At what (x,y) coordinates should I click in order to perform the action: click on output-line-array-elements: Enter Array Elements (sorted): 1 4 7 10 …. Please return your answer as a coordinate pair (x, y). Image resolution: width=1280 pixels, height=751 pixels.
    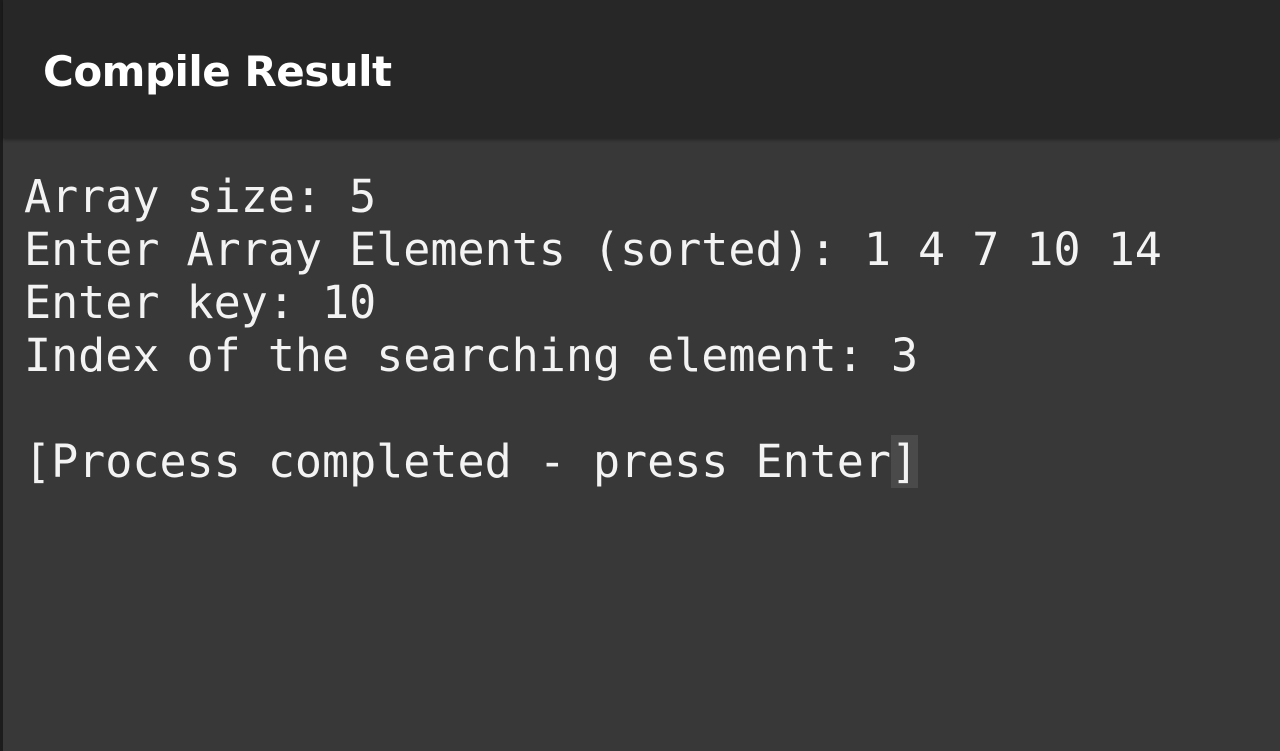
    Looking at the image, I should click on (593, 249).